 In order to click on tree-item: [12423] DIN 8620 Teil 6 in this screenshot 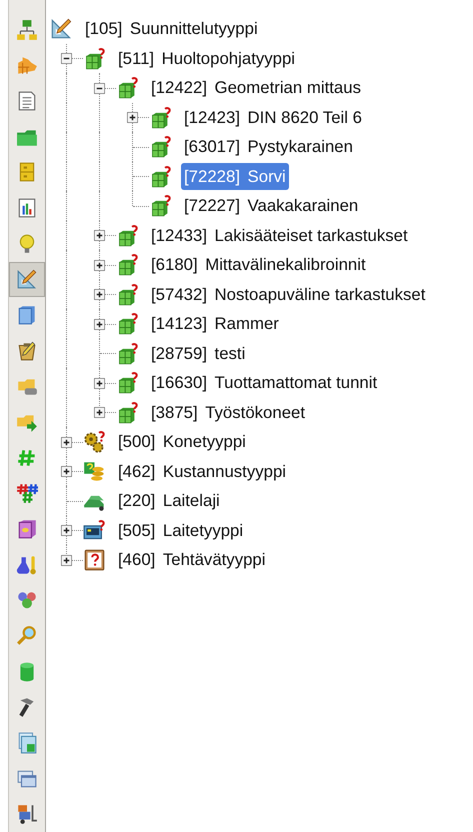, I will do `click(273, 117)`.